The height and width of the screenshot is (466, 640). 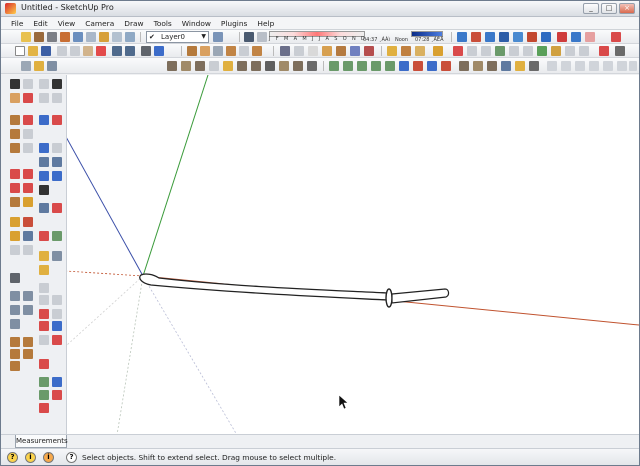 What do you see at coordinates (298, 66) in the screenshot?
I see `sandbox-terrain-icon` at bounding box center [298, 66].